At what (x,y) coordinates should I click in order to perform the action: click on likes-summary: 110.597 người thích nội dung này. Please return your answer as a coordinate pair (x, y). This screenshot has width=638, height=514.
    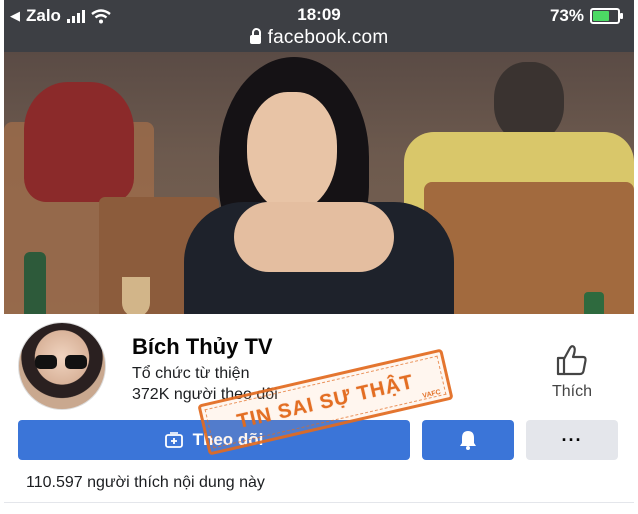
    Looking at the image, I should click on (145, 482).